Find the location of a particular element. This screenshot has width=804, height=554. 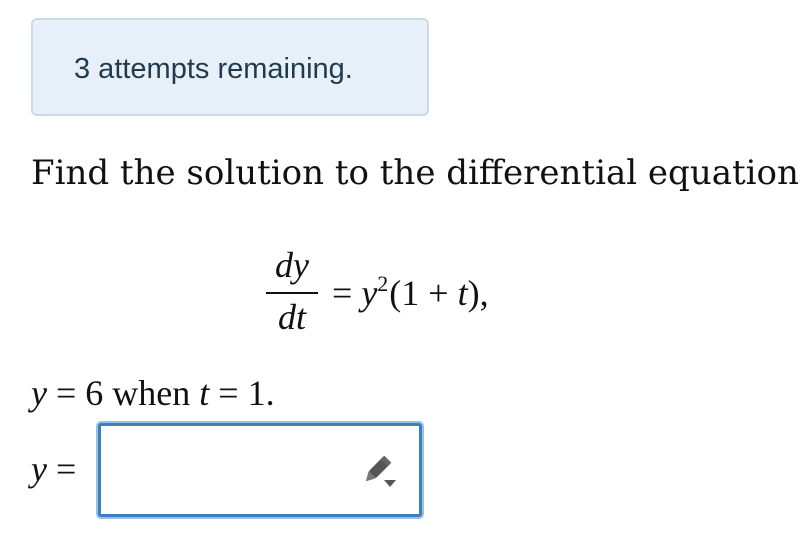

rhs-t-variable: t is located at coordinates (462, 293).